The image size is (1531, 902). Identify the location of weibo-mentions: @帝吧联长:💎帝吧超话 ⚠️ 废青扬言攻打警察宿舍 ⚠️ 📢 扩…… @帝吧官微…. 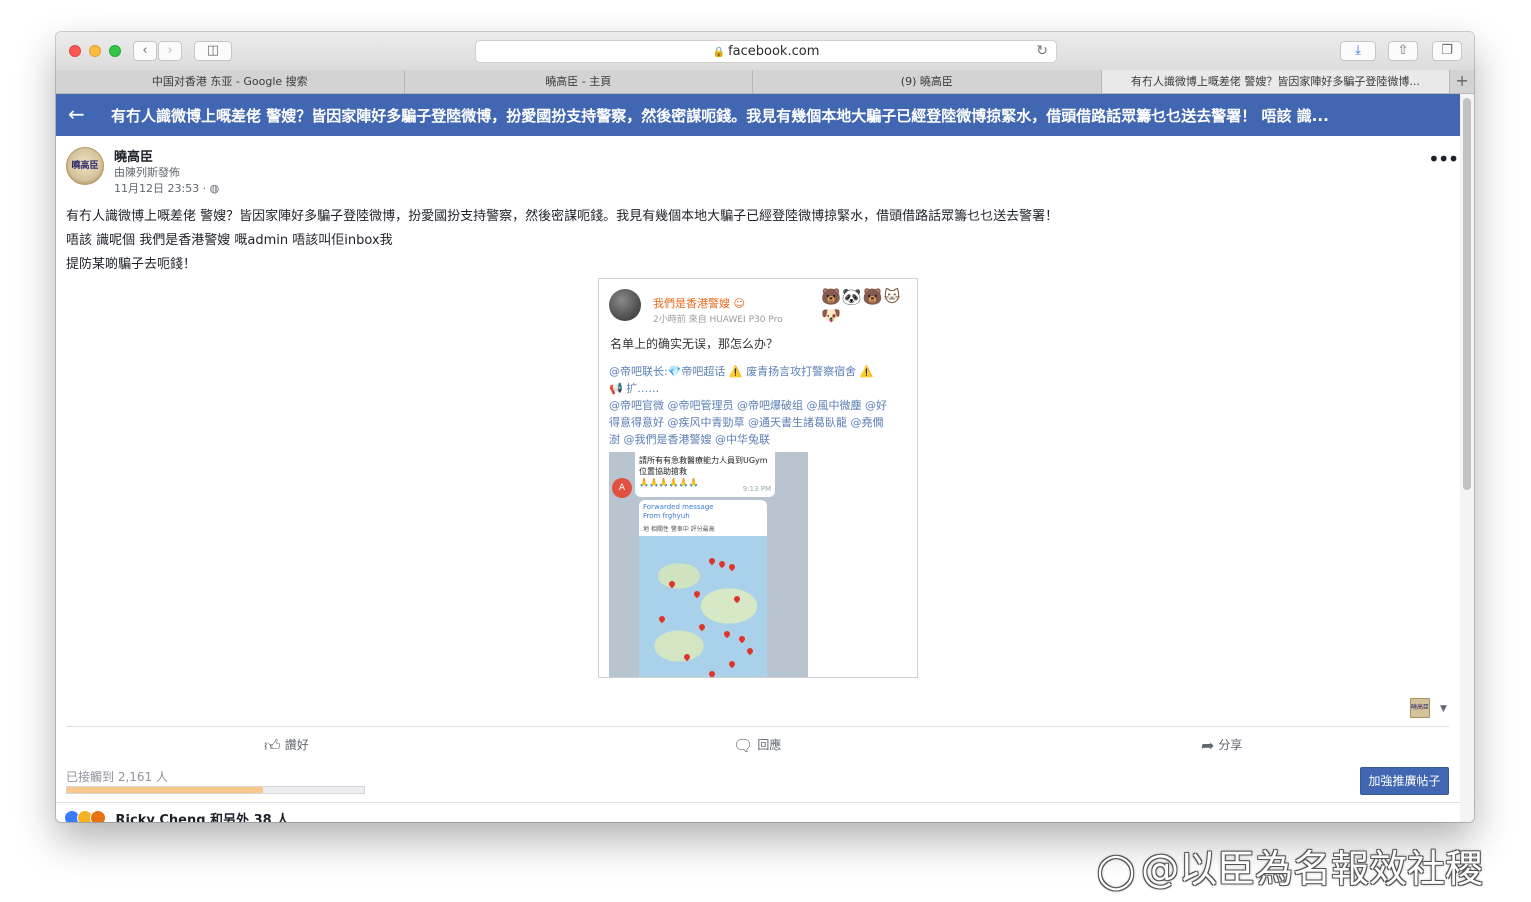
(759, 405).